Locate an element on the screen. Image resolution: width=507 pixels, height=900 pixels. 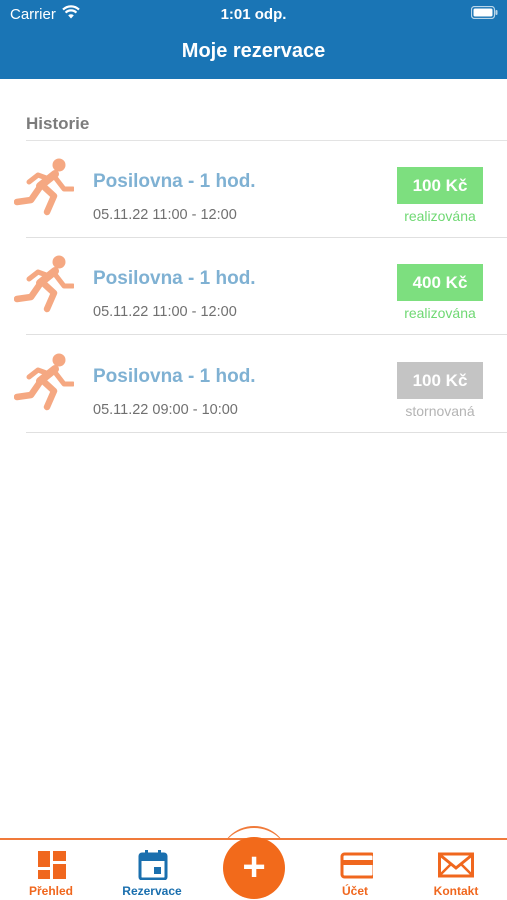
dashboard-icon is located at coordinates (52, 865).